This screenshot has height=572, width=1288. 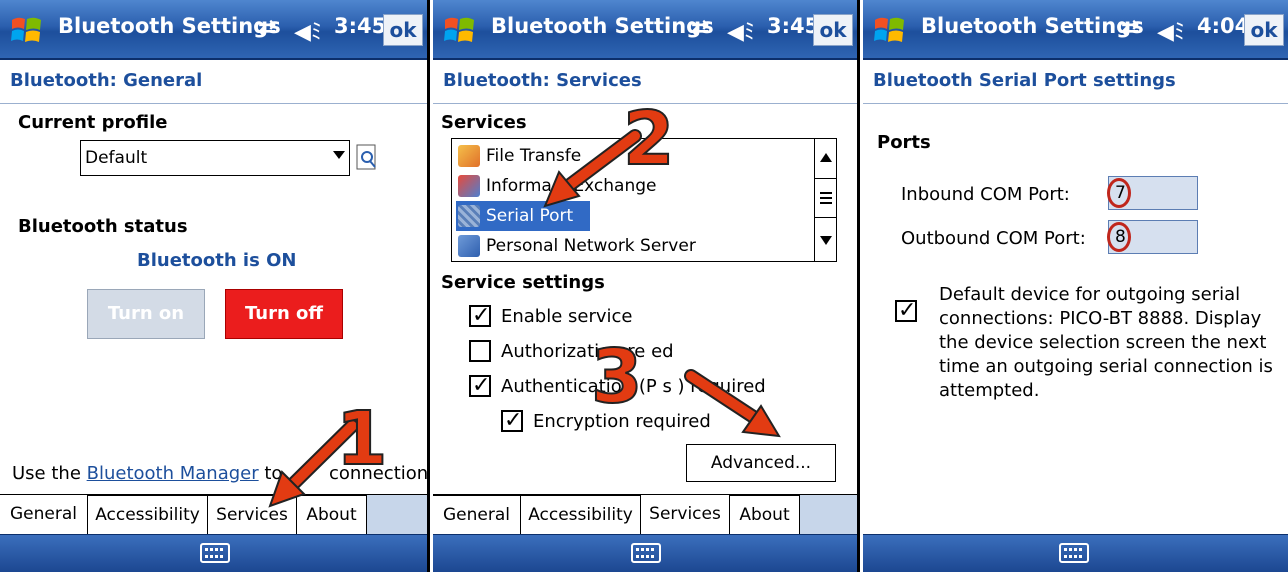 I want to click on tab-about: About, so click(x=765, y=515).